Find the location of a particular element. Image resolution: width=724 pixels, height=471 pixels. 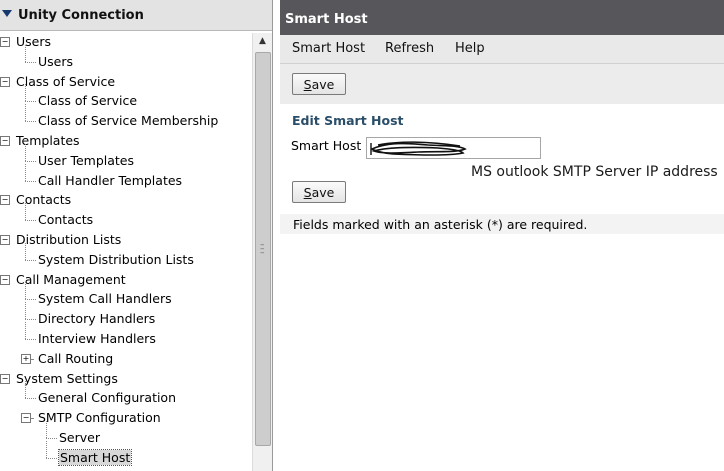

tree-item: Call Routing is located at coordinates (75, 359).